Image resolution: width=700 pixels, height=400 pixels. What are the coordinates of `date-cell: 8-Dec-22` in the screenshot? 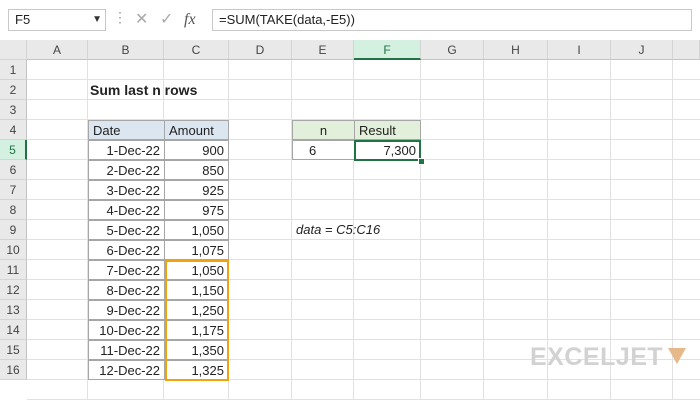 It's located at (126, 290).